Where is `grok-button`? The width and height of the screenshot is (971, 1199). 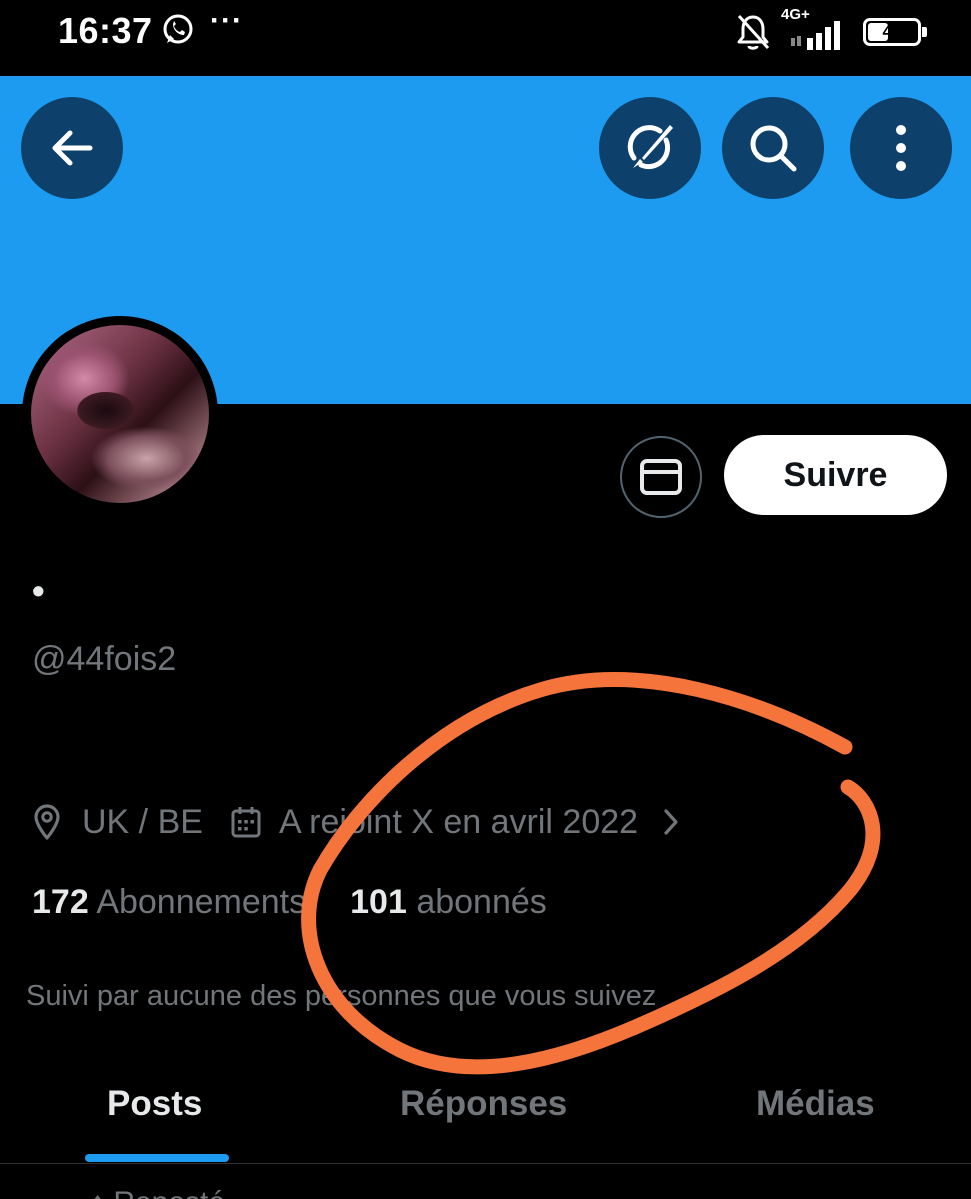
grok-button is located at coordinates (650, 148).